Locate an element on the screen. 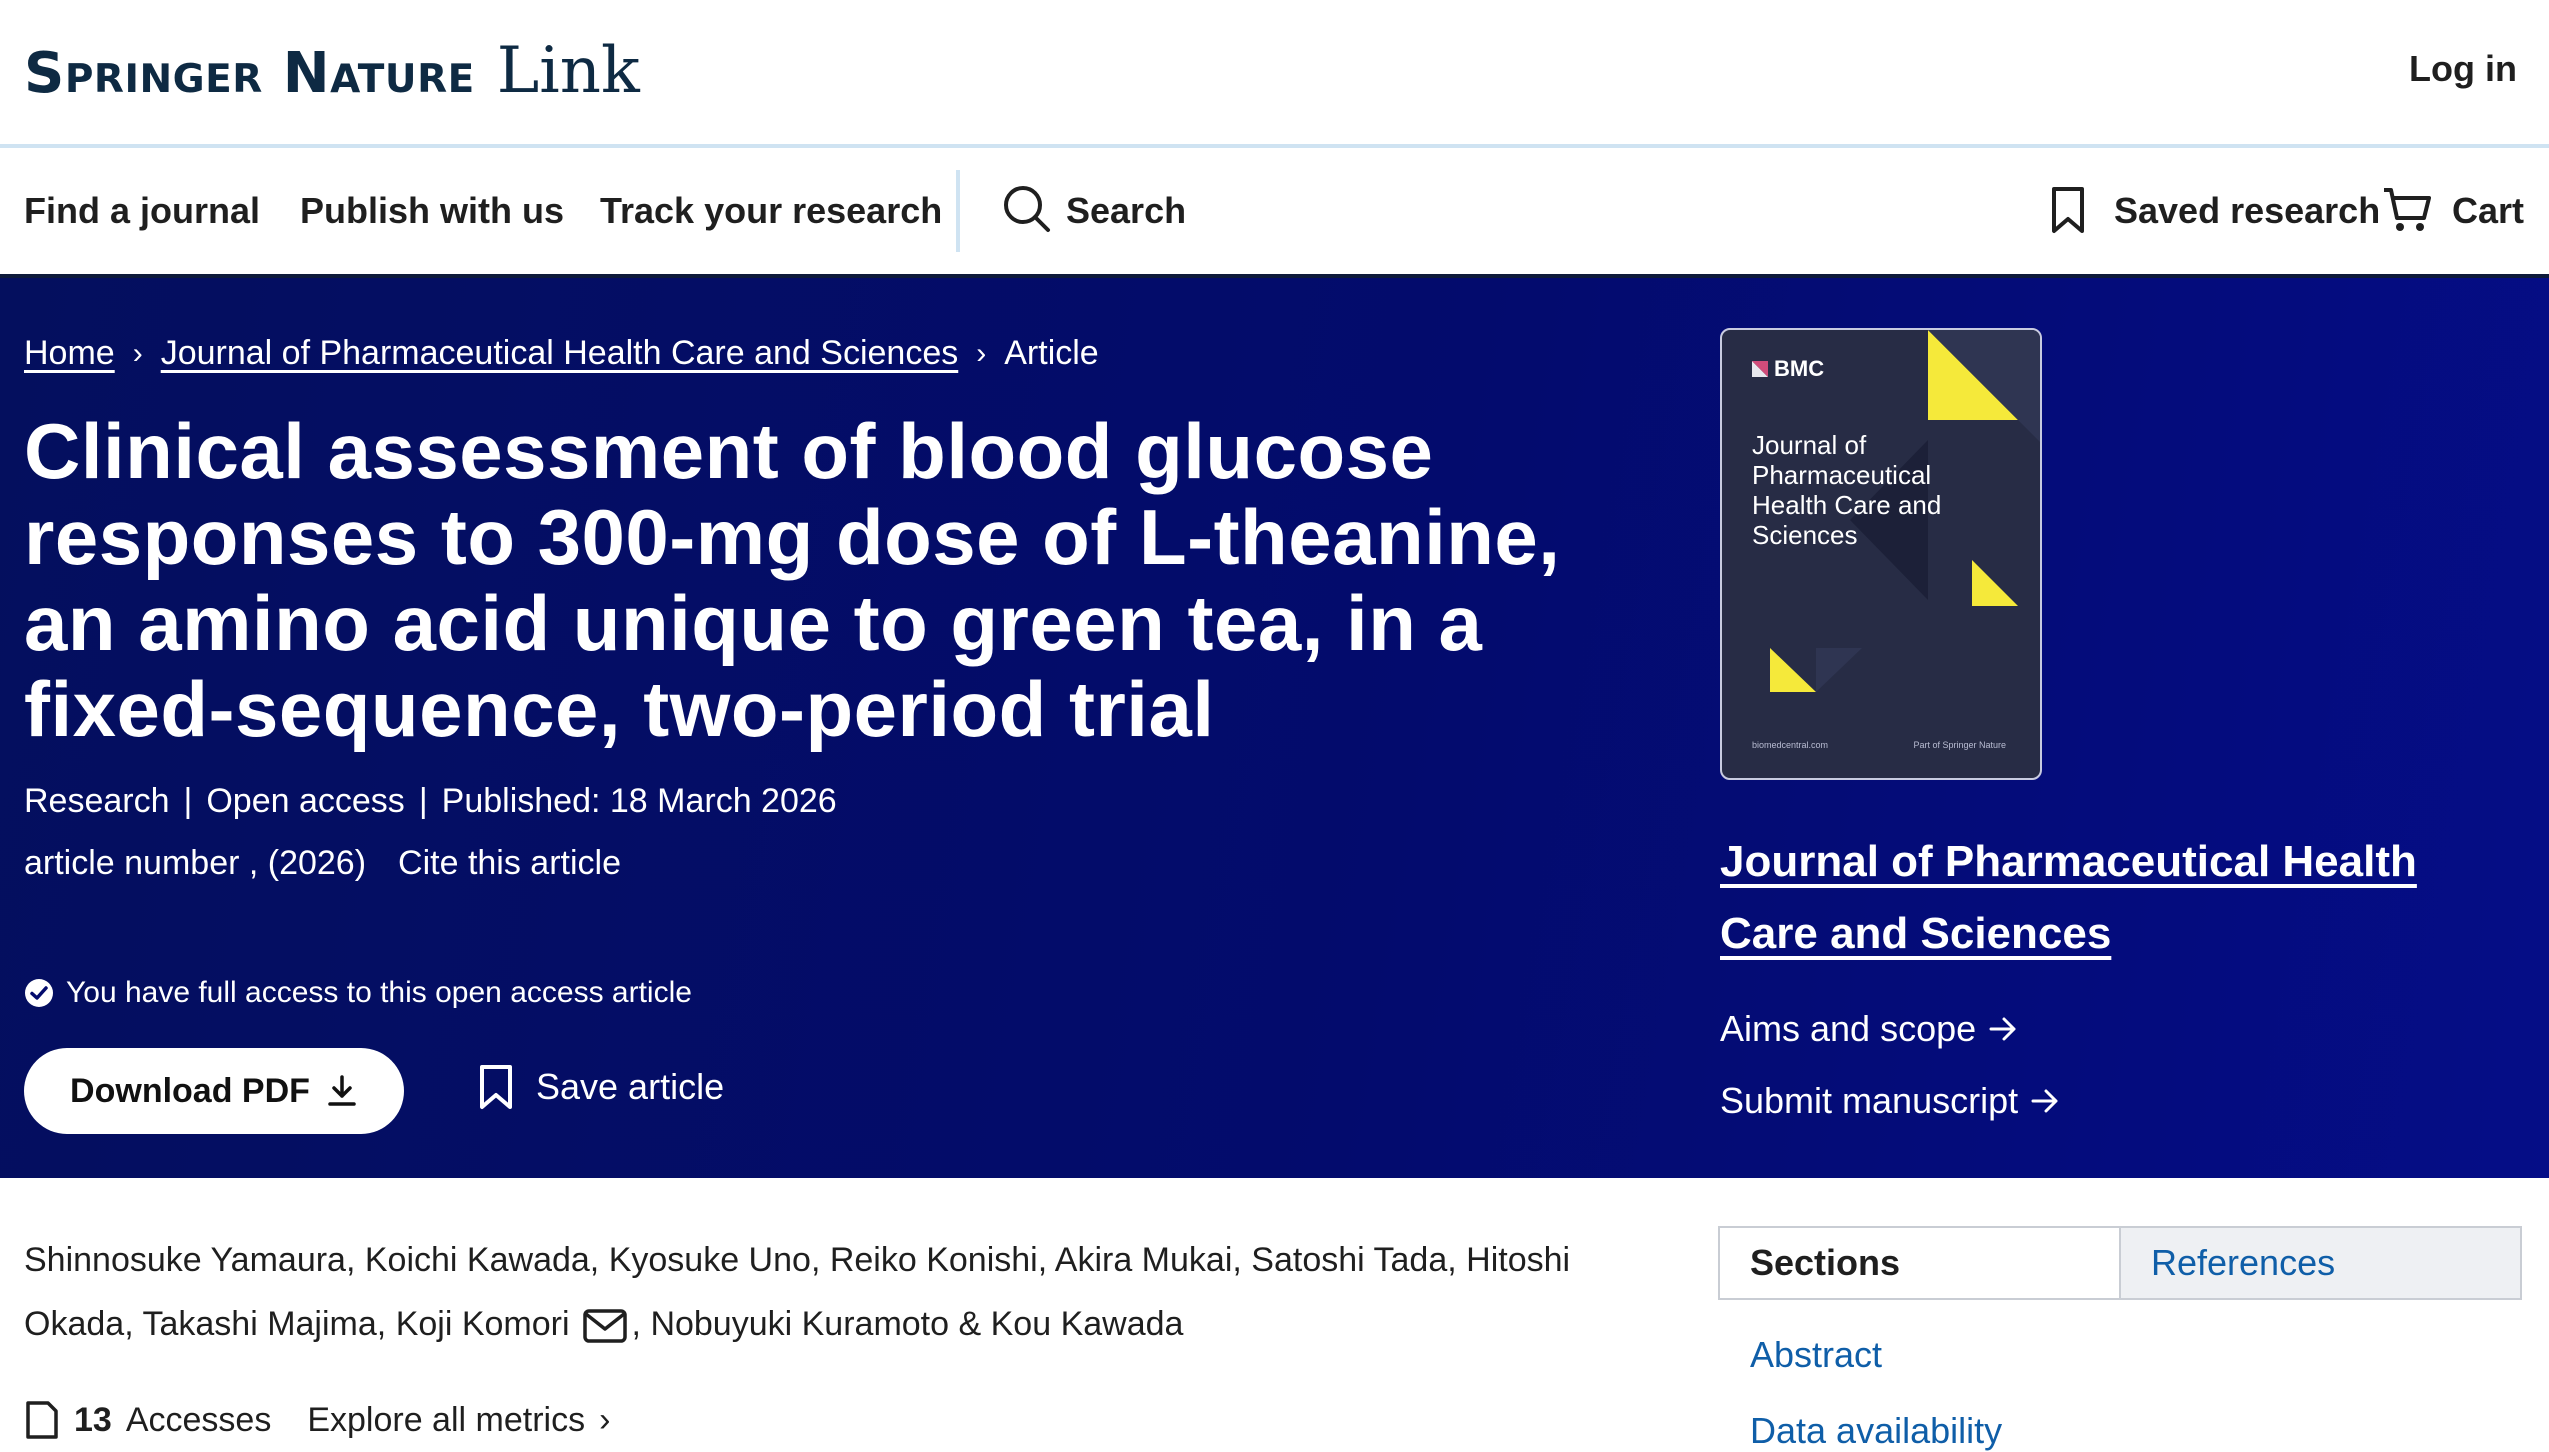 This screenshot has height=1452, width=2549. cover-publisher-text: BMC is located at coordinates (1799, 368).